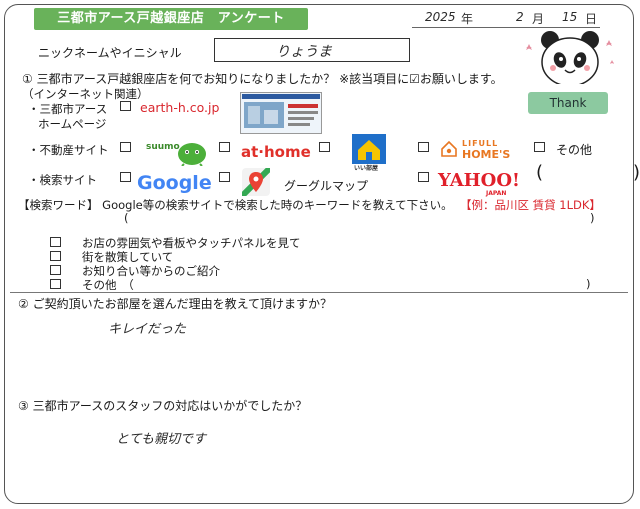 Image resolution: width=640 pixels, height=509 pixels. What do you see at coordinates (175, 304) in the screenshot?
I see `q2-question: ② ご契約頂いたお部屋を選んだ理由を教えて頂けますか？` at bounding box center [175, 304].